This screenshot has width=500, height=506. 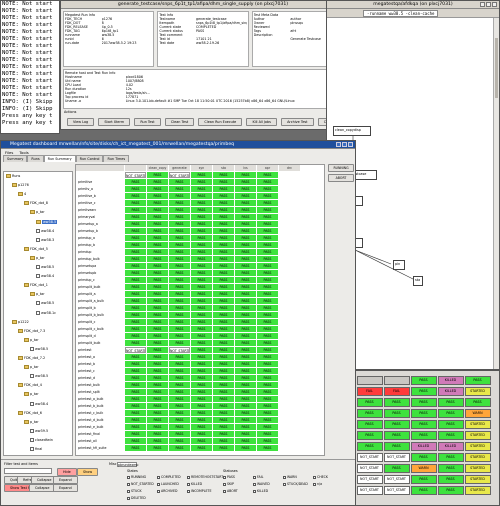 What do you see at coordinates (100, 434) in the screenshot?
I see `test-name: primtest_final` at bounding box center [100, 434].